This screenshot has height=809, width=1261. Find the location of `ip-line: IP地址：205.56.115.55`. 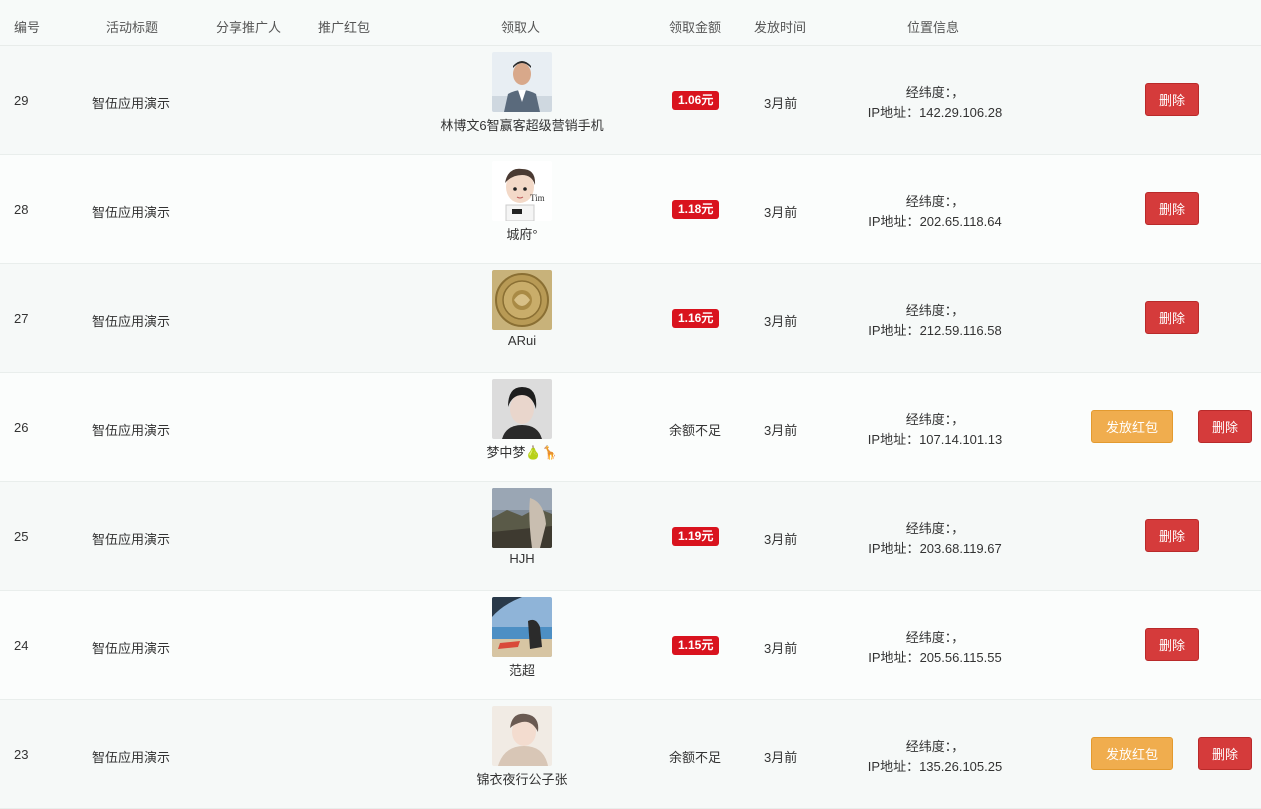

ip-line: IP地址：205.56.115.55 is located at coordinates (935, 658).